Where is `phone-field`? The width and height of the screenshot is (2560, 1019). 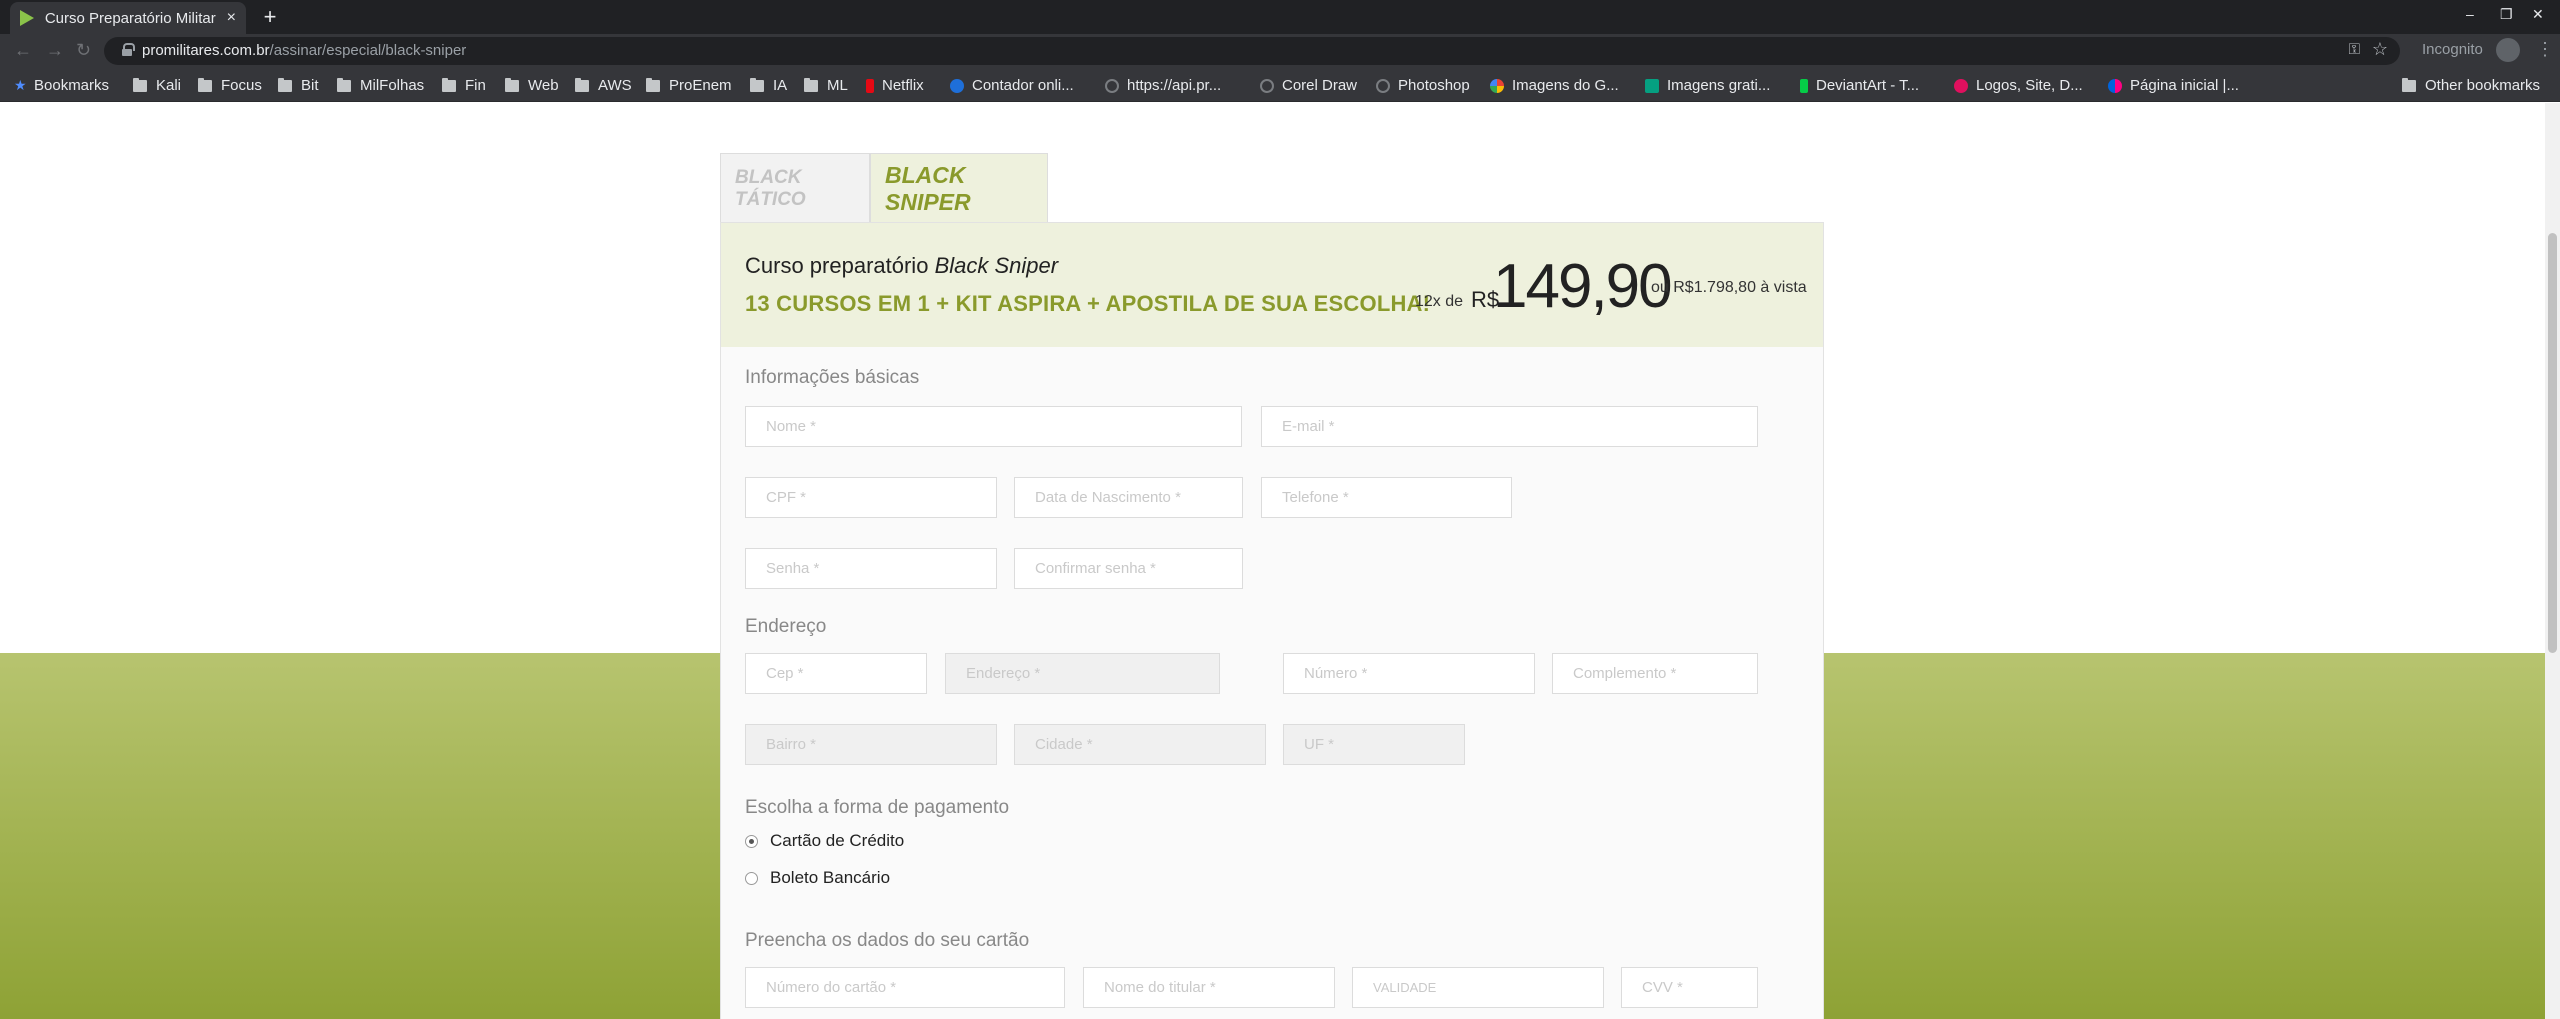
phone-field is located at coordinates (1386, 497).